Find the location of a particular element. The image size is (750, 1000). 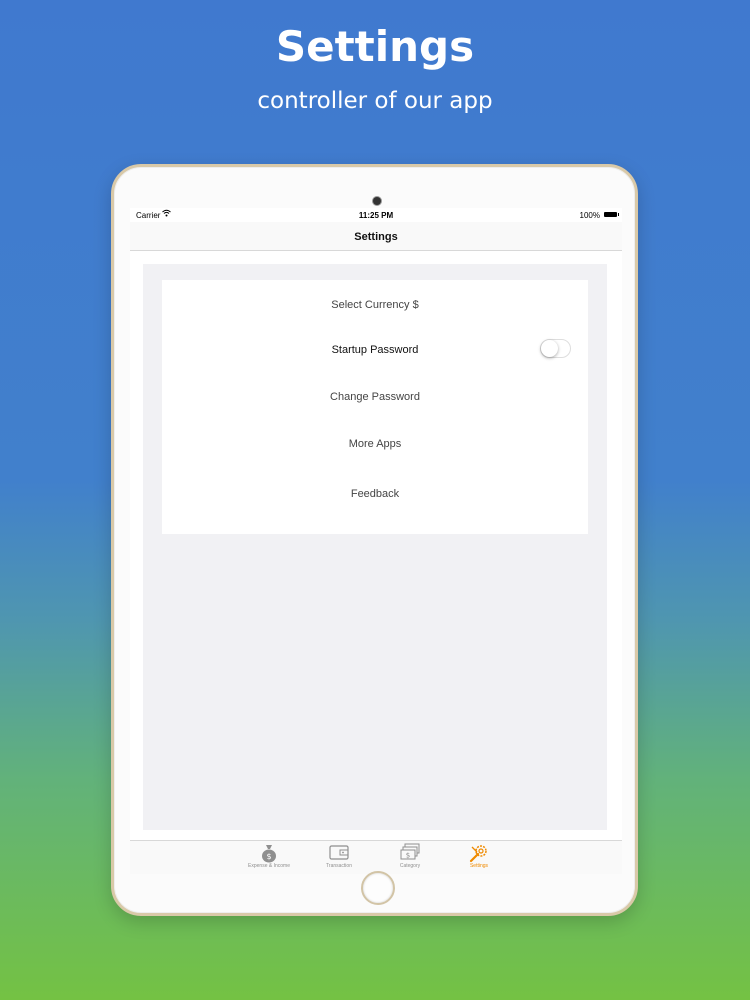

wrench-gear-icon is located at coordinates (479, 853).